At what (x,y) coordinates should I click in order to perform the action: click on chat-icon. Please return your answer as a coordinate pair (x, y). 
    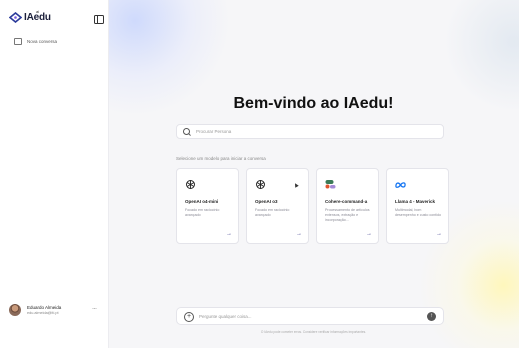
    Looking at the image, I should click on (18, 41).